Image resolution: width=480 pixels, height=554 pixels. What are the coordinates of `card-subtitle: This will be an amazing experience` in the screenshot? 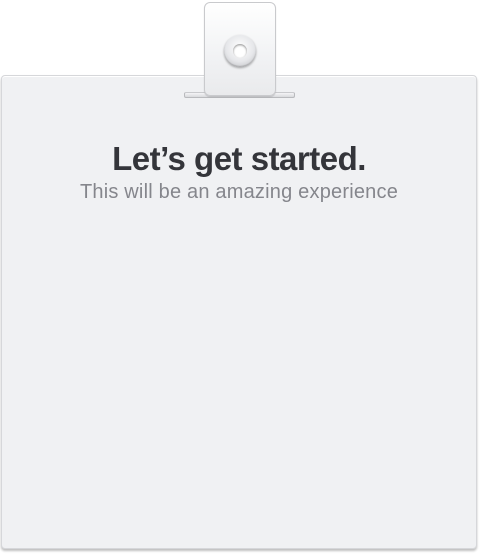 It's located at (239, 192).